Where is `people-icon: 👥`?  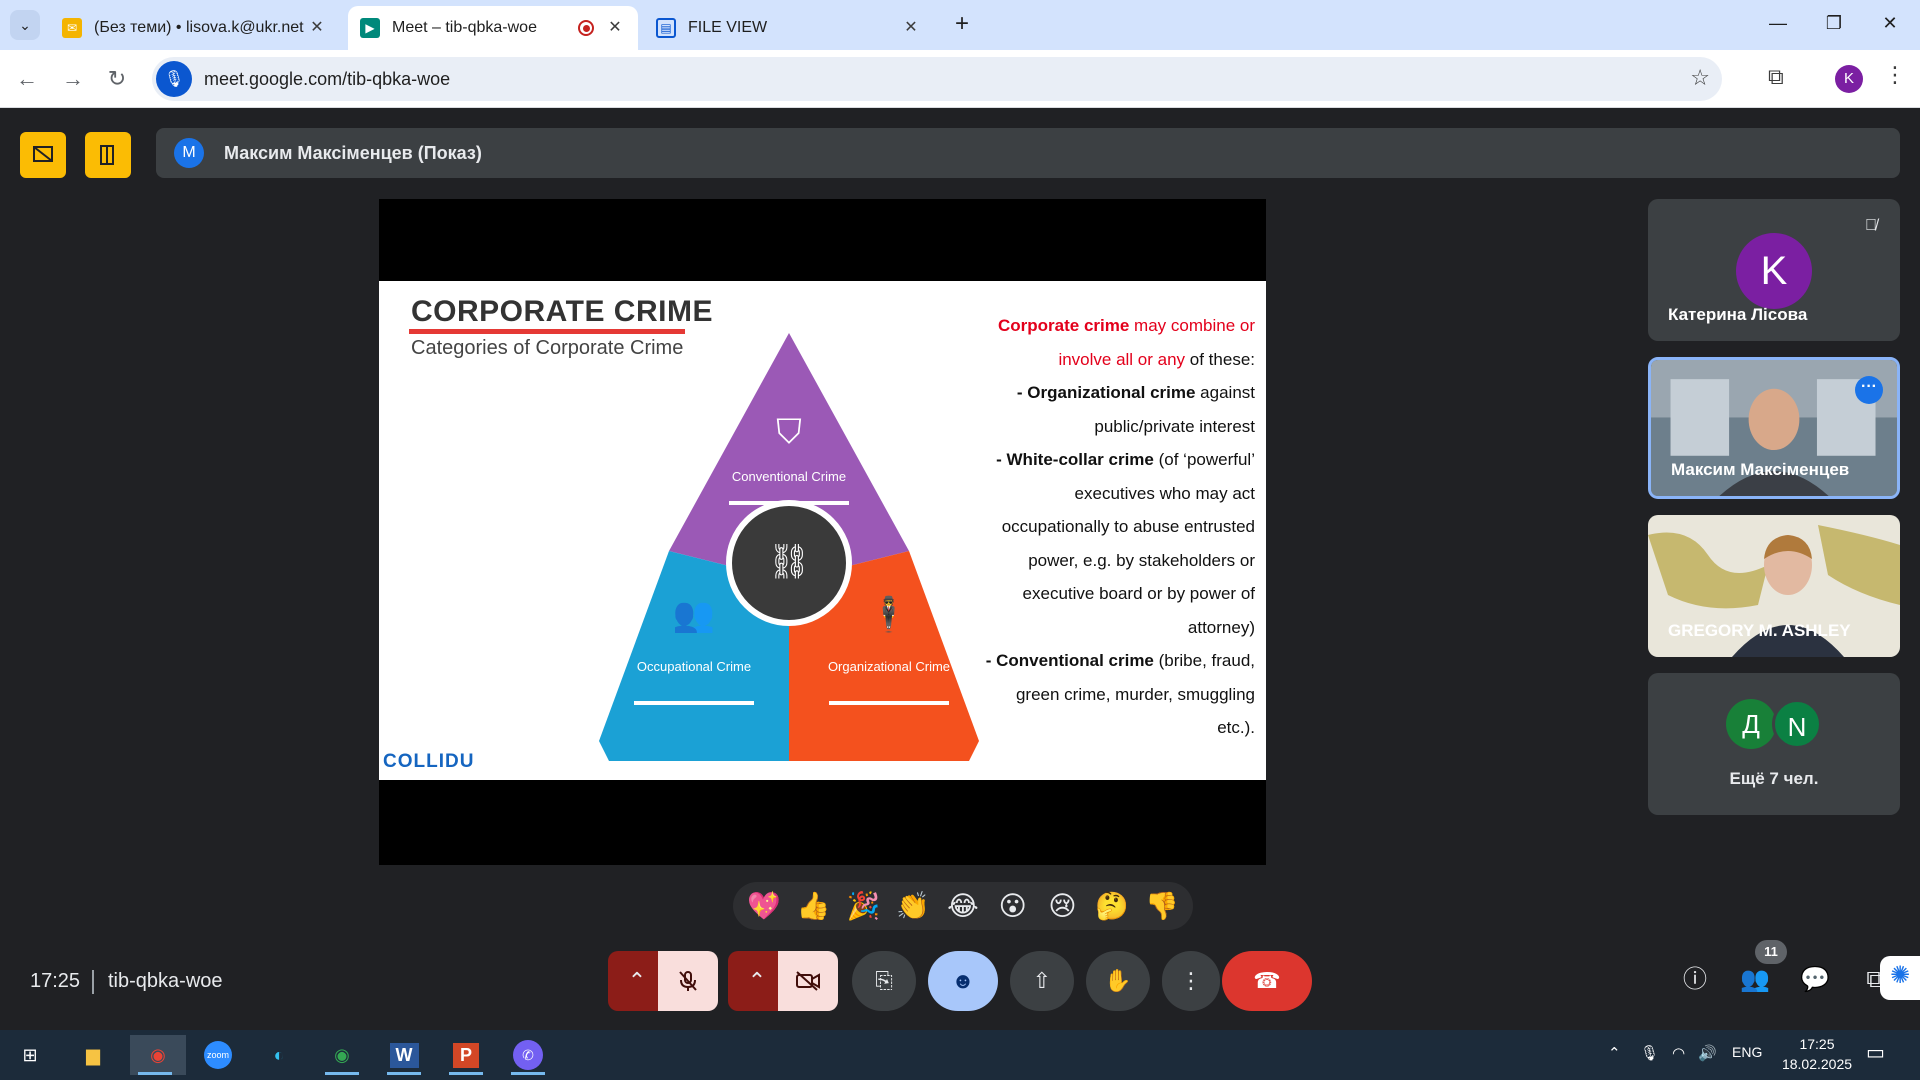
people-icon: 👥 is located at coordinates (1755, 980).